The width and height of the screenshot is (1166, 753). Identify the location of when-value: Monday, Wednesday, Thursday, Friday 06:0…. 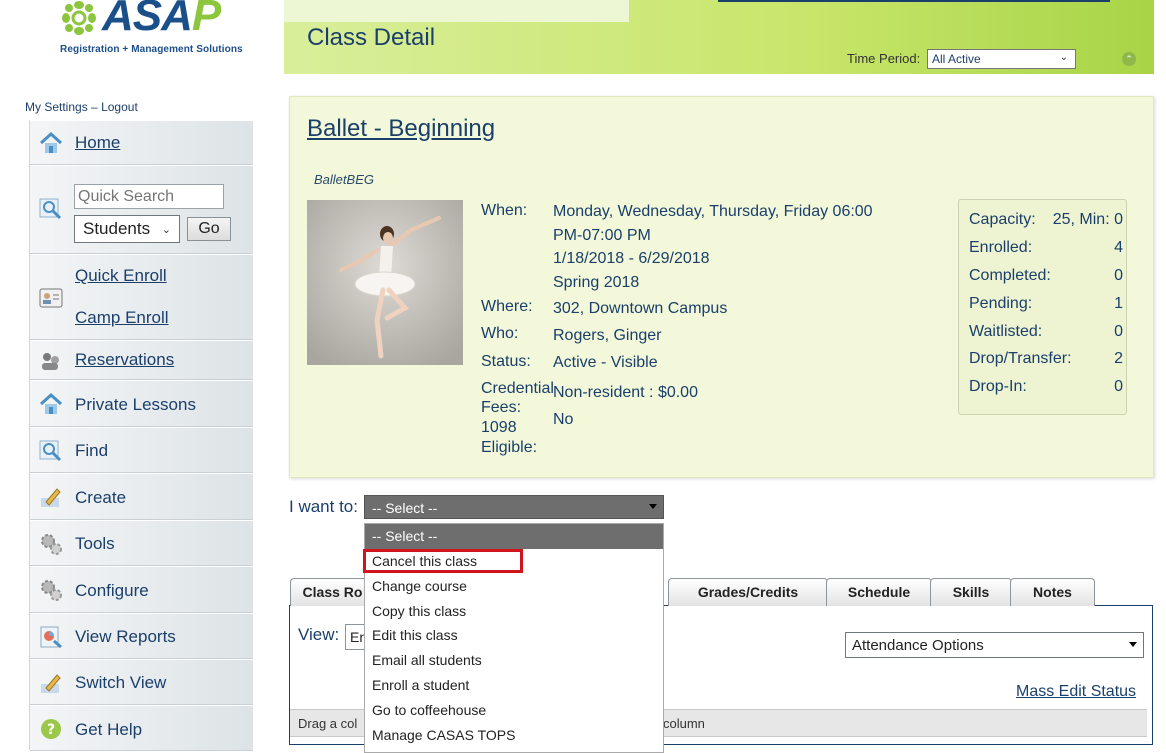
(713, 247).